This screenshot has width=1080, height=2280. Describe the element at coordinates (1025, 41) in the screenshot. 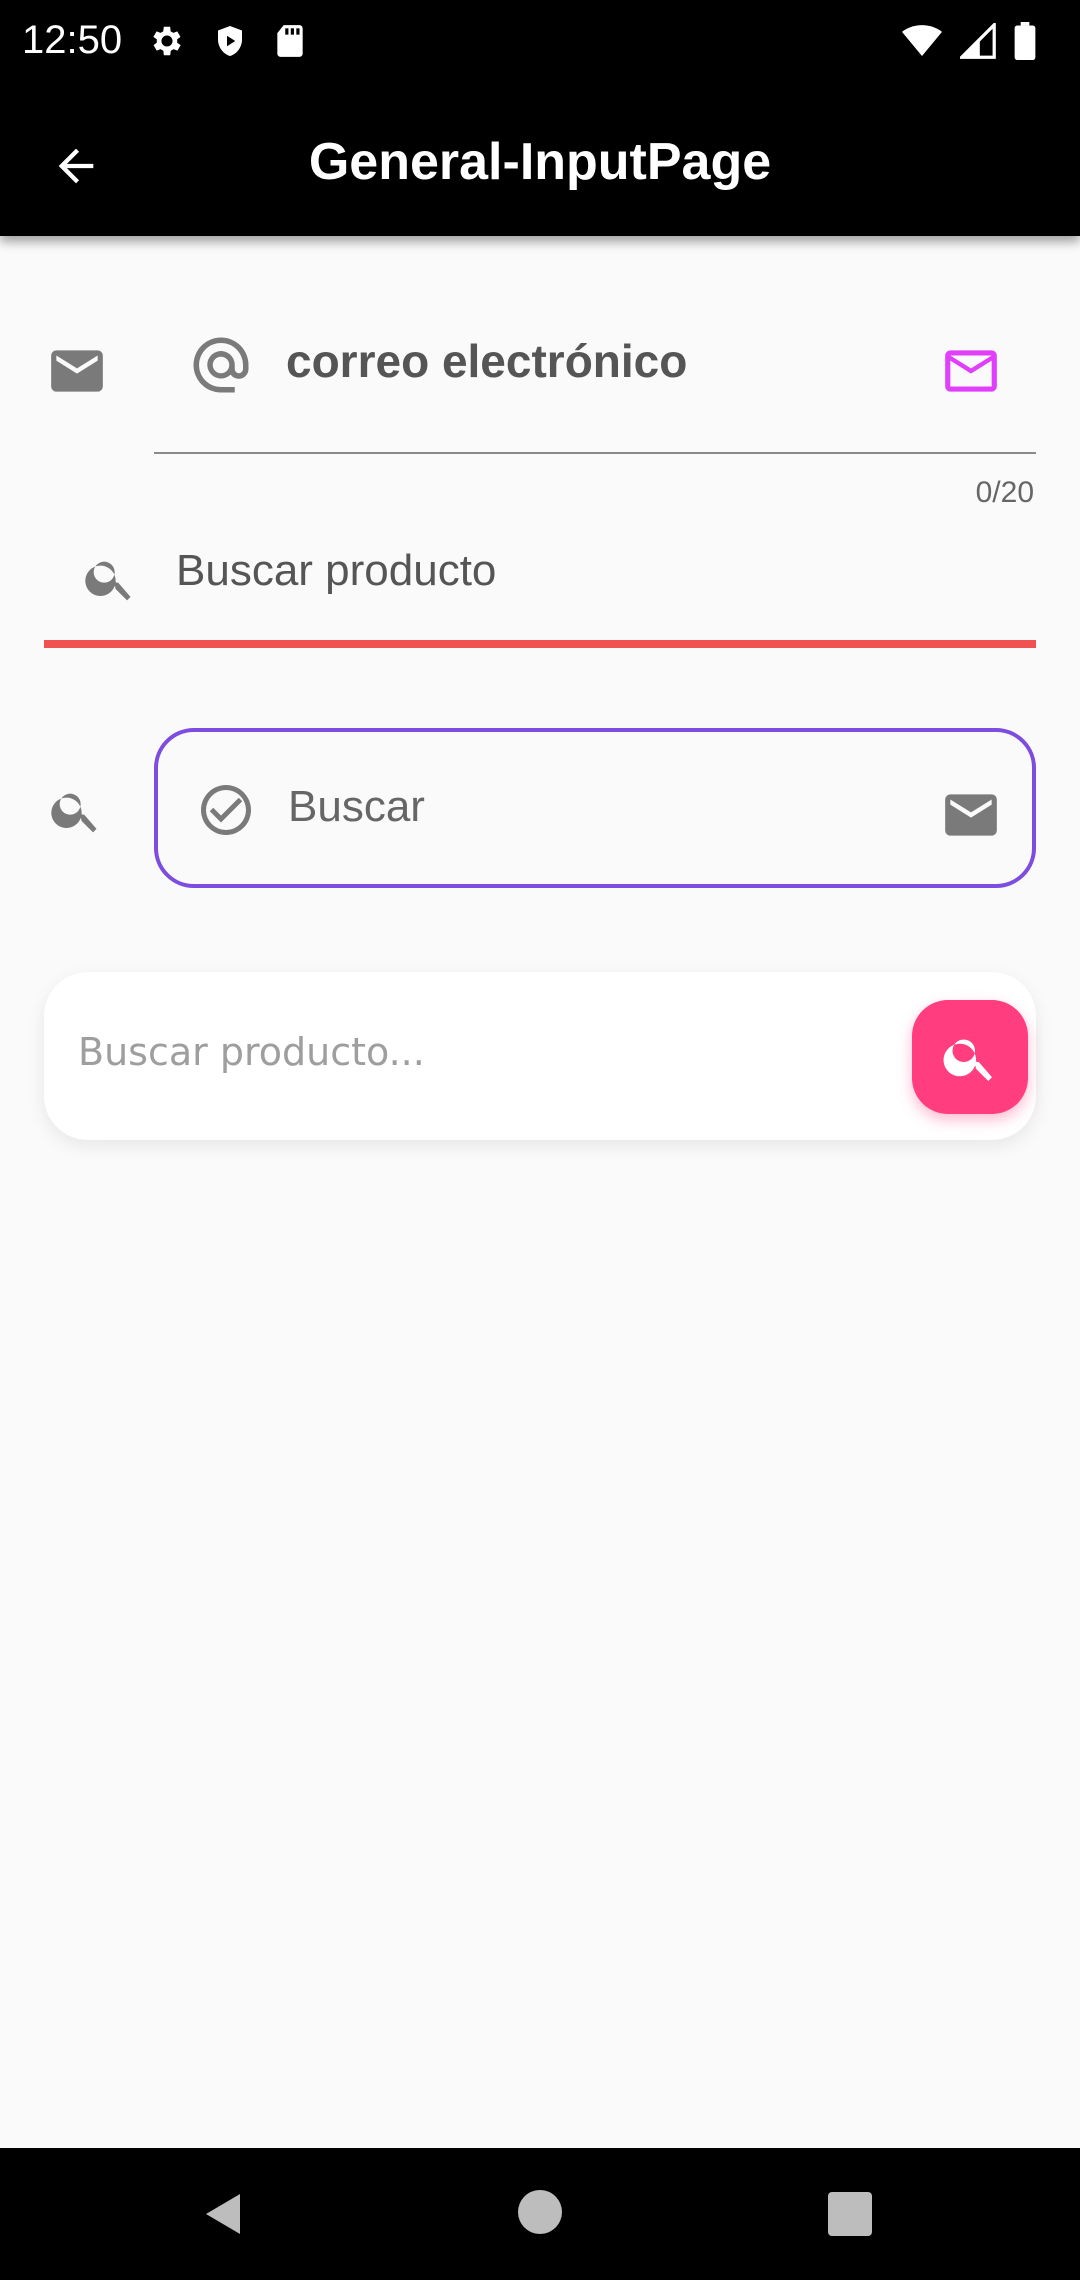

I see `battery-icon` at that location.